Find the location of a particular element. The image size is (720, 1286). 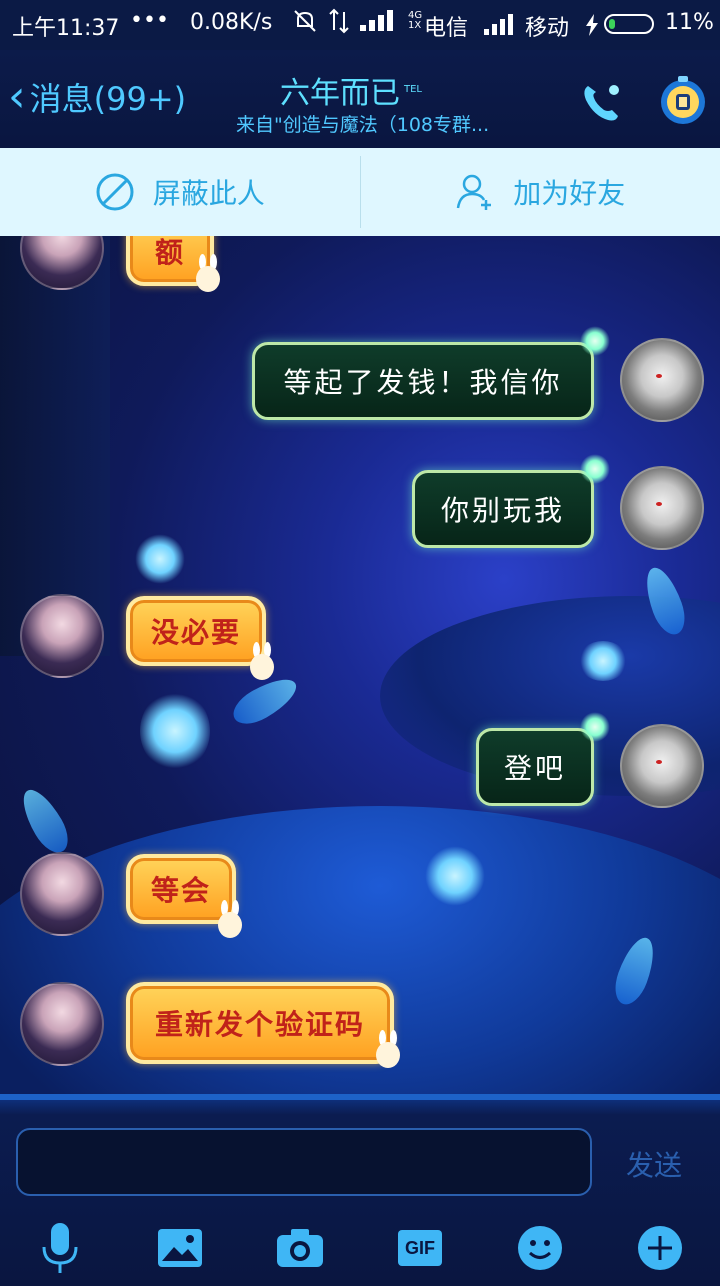

camera-button is located at coordinates (300, 1248).